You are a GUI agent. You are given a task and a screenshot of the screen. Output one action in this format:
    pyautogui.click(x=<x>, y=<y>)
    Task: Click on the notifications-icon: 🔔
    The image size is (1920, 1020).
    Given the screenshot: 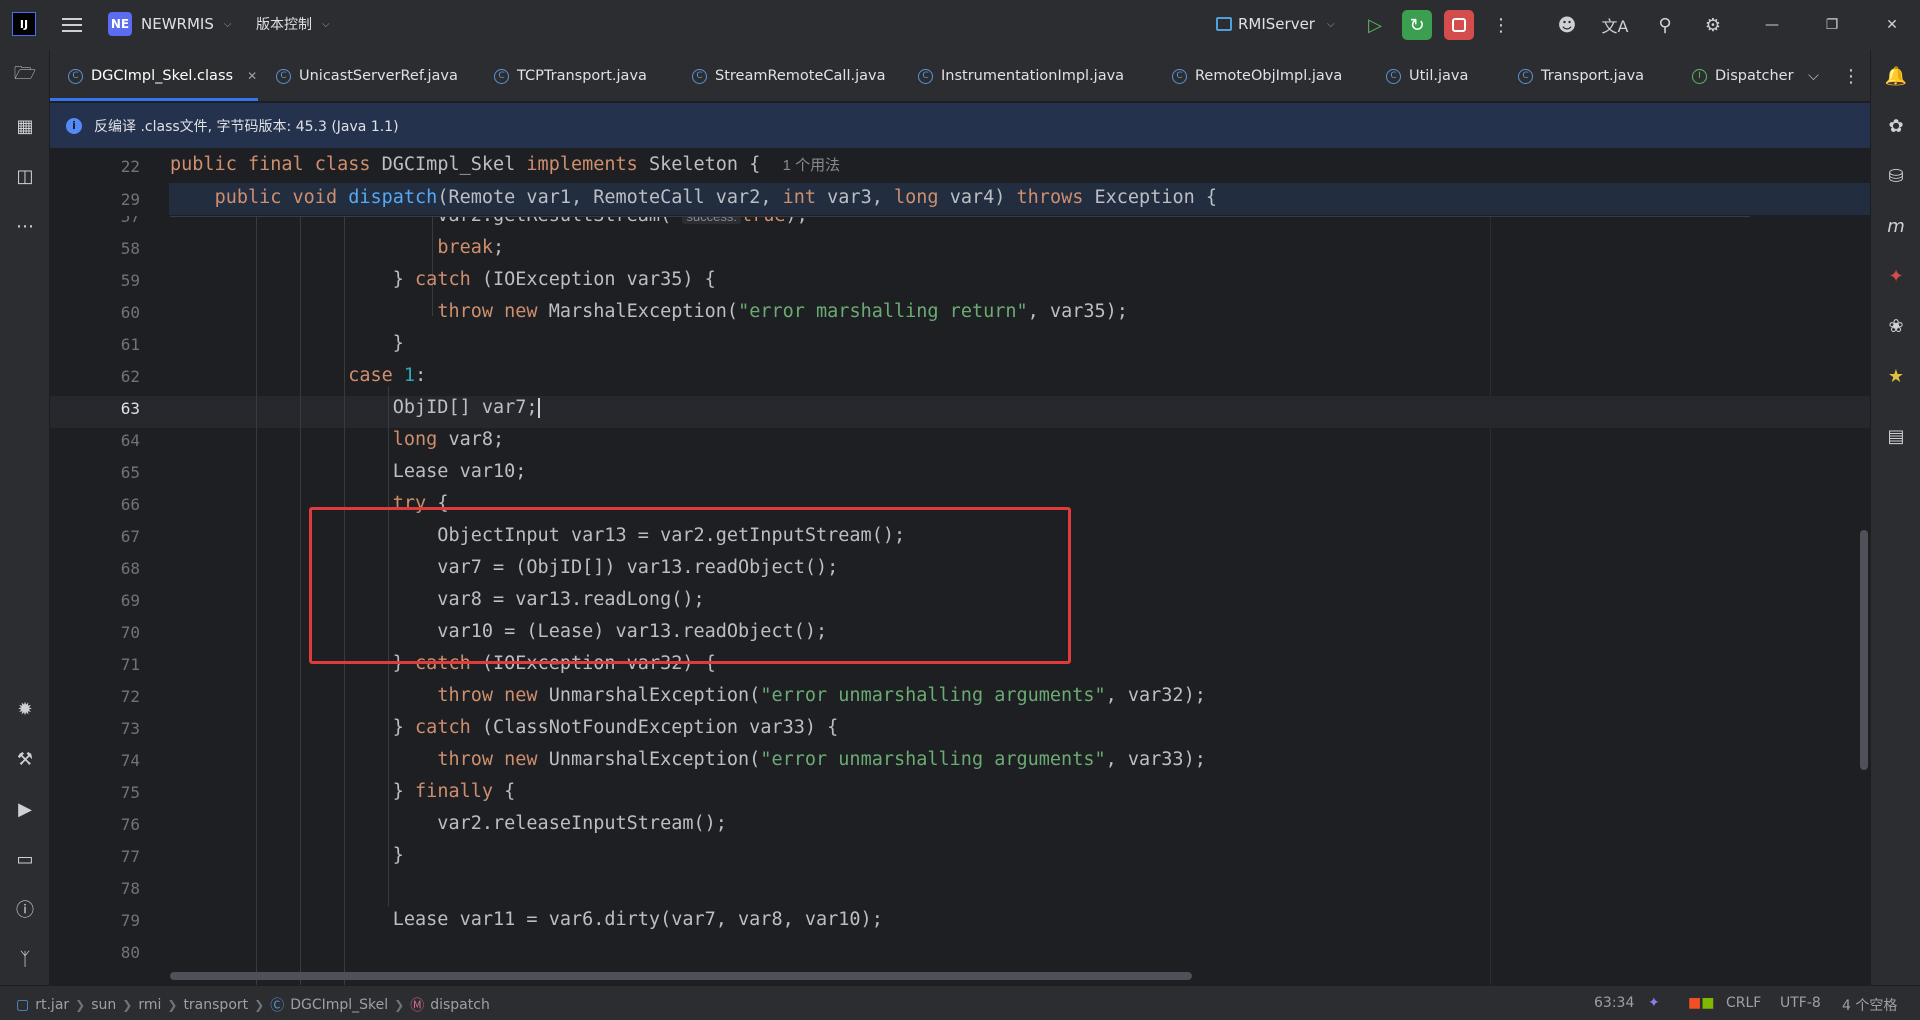 What is the action you would take?
    pyautogui.click(x=1896, y=76)
    